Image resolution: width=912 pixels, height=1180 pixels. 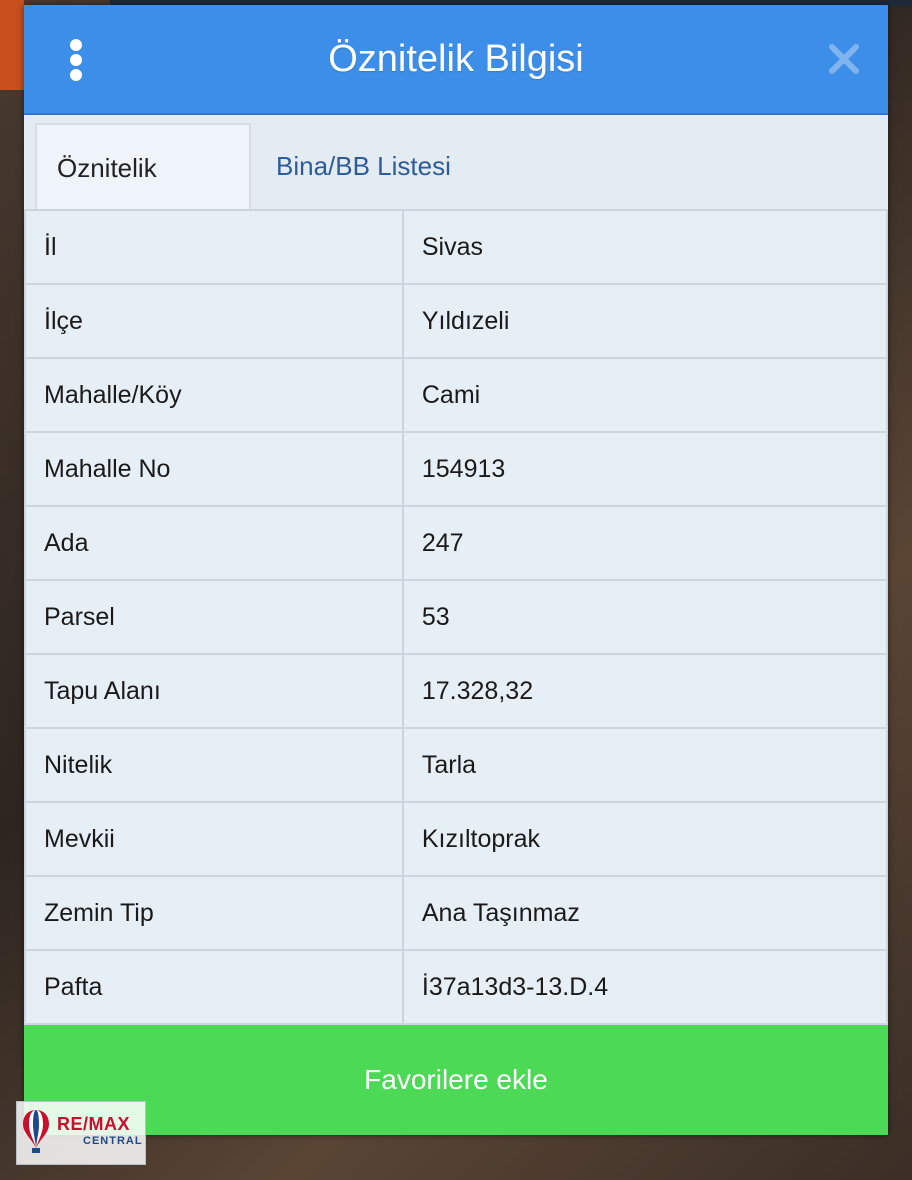 I want to click on attribute-value: 154913, so click(x=645, y=469).